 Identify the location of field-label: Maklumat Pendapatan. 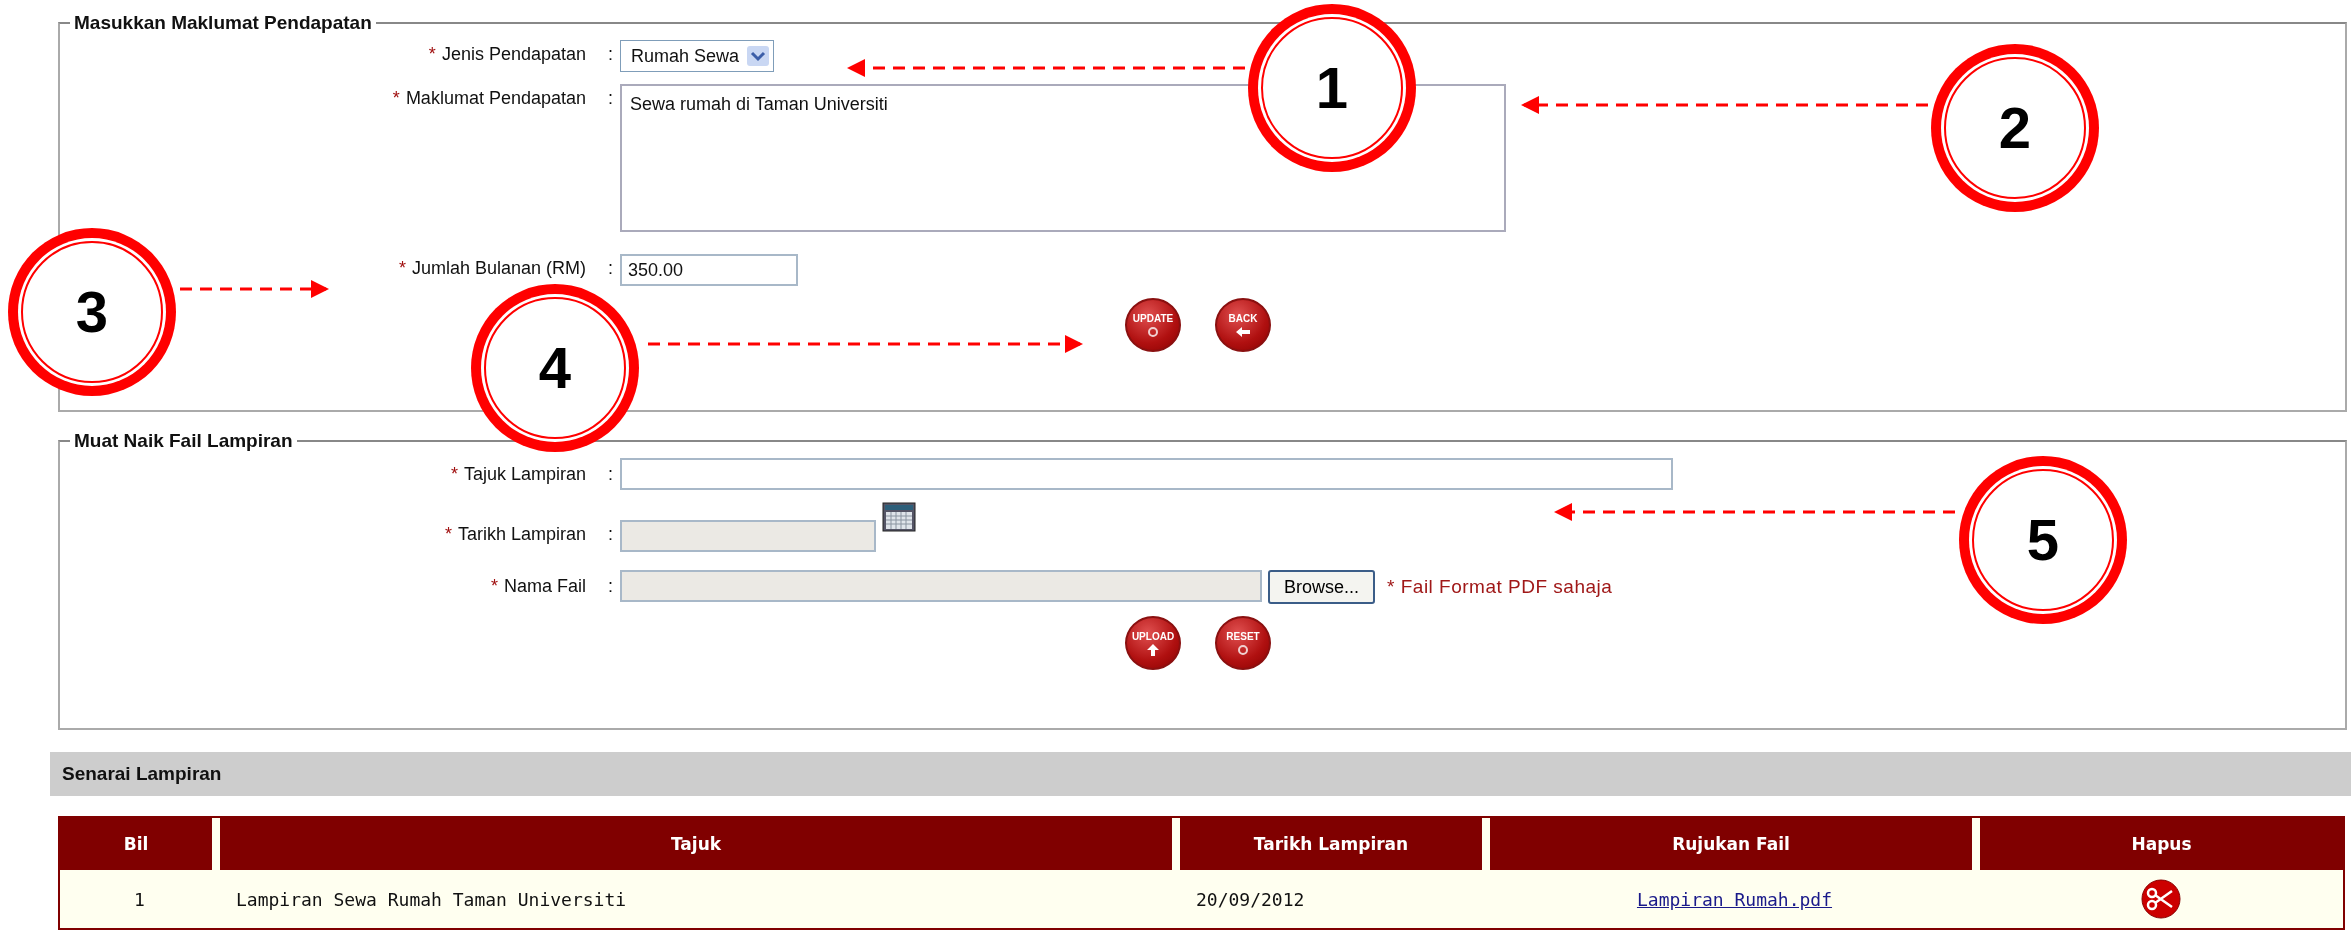
(495, 98).